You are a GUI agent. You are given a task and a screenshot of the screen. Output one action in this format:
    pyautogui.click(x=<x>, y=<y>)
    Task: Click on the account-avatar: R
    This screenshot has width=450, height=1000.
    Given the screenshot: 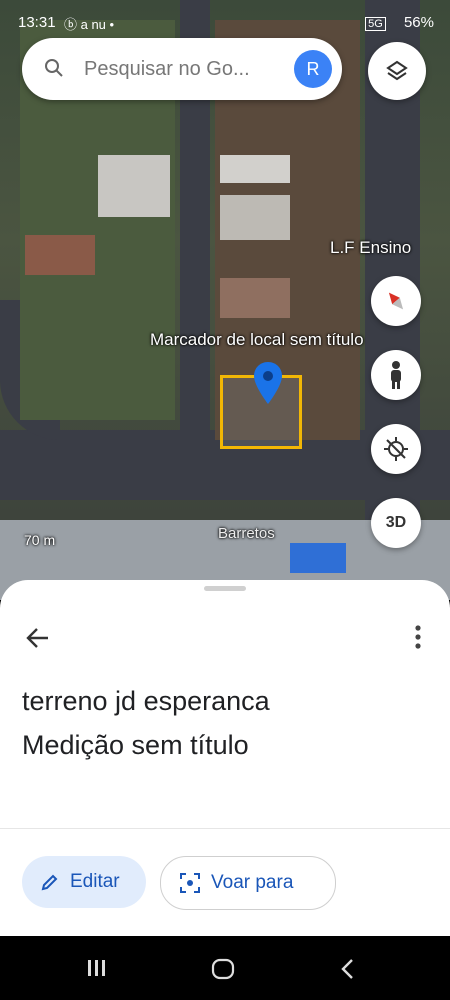 What is the action you would take?
    pyautogui.click(x=313, y=69)
    